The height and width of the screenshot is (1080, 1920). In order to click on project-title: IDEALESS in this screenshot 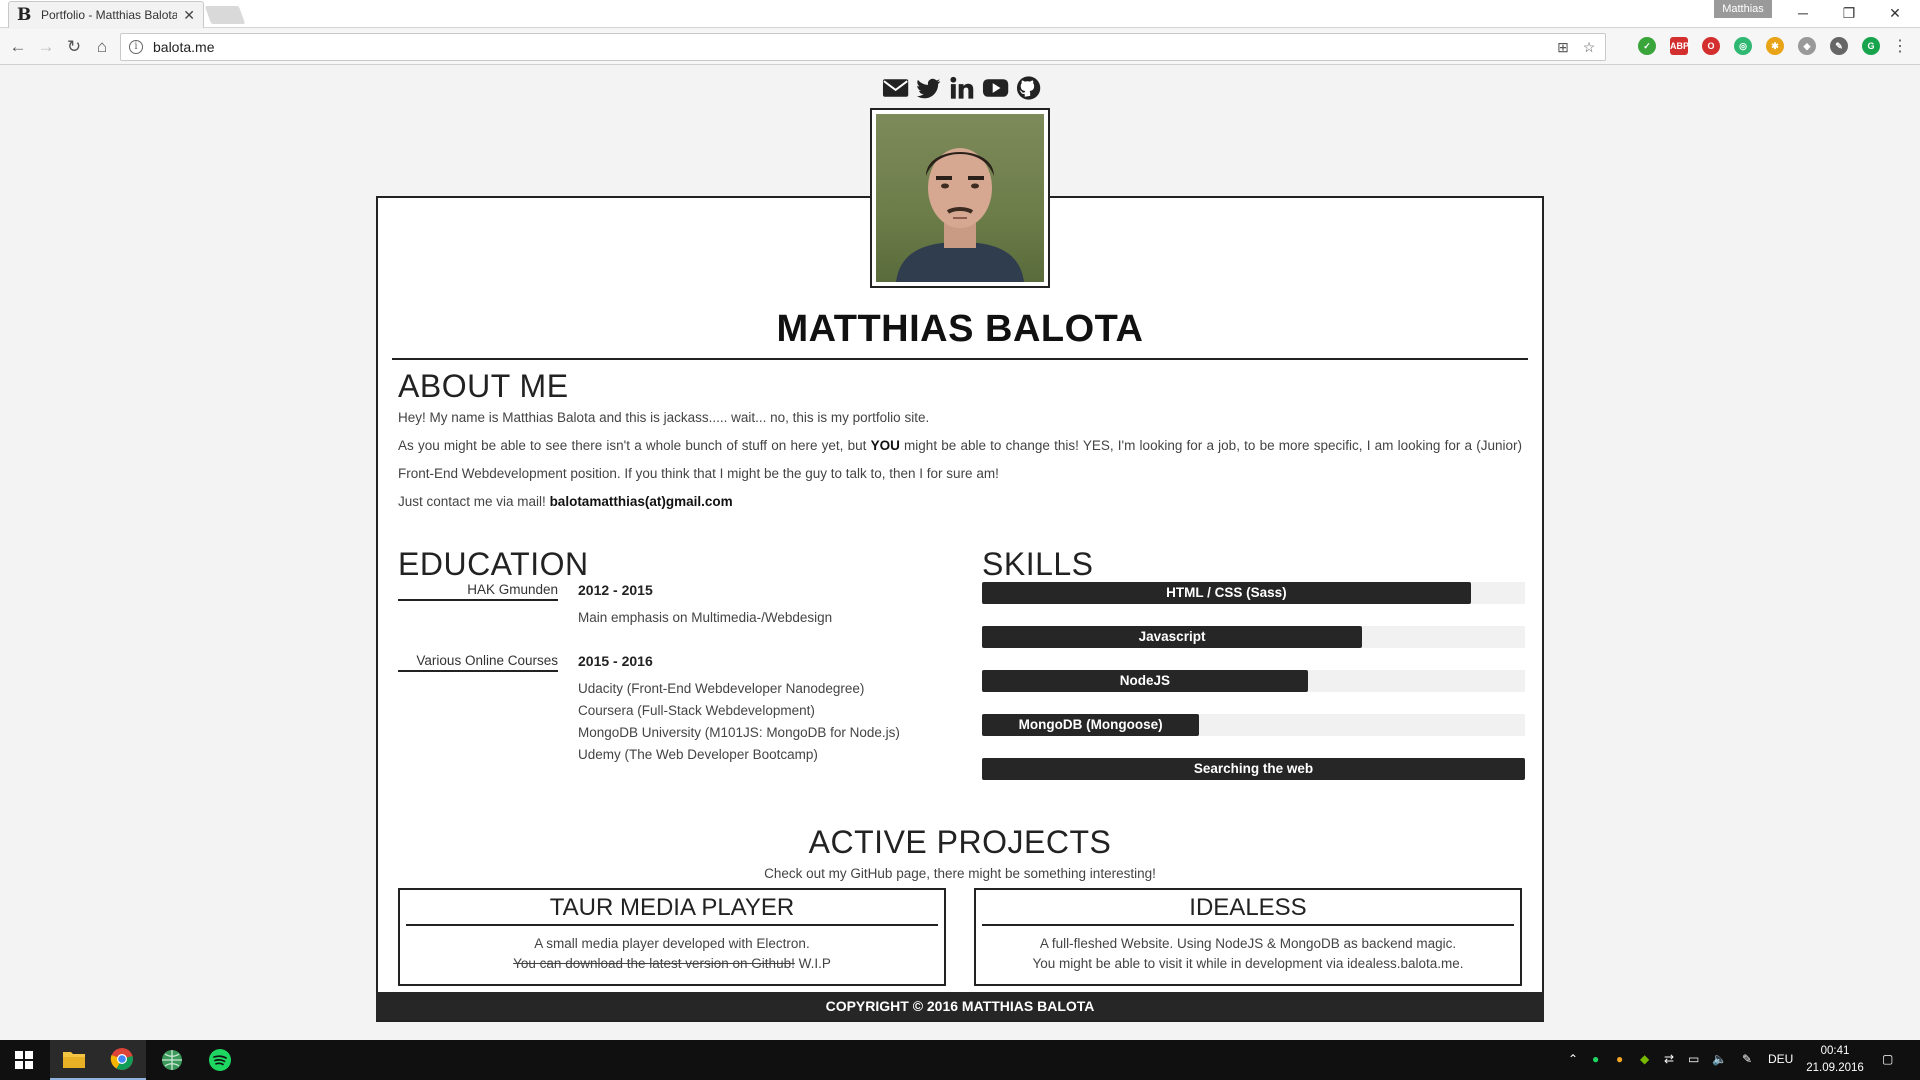, I will do `click(1248, 910)`.